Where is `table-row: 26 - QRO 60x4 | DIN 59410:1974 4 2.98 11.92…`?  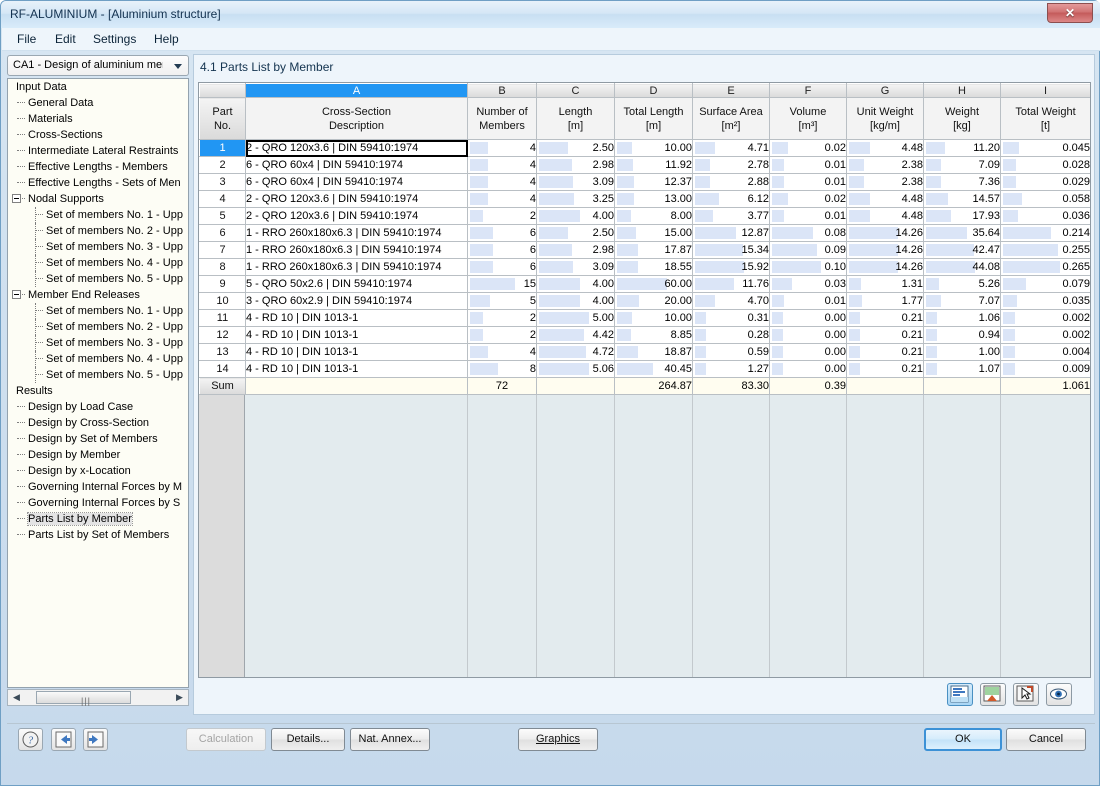
table-row: 26 - QRO 60x4 | DIN 59410:1974 4 2.98 11.92… is located at coordinates (644, 165).